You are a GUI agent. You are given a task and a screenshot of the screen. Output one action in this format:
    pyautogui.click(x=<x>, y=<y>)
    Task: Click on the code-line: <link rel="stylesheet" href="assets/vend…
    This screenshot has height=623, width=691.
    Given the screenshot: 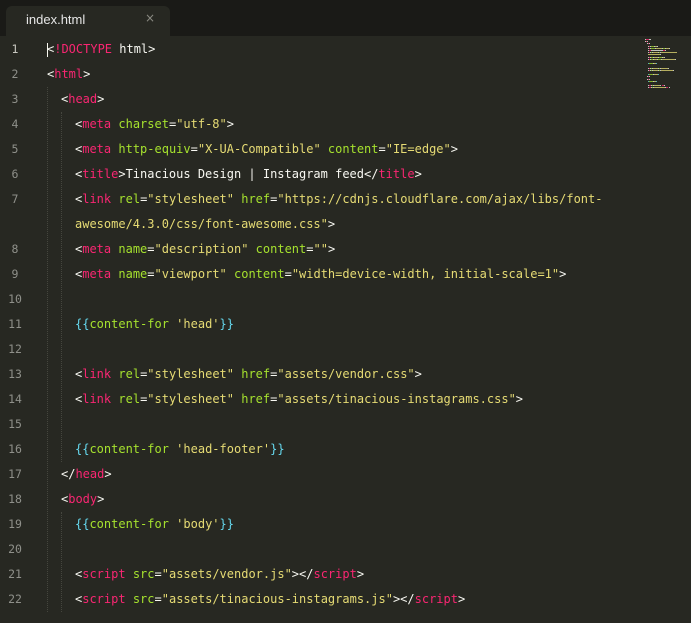 What is the action you would take?
    pyautogui.click(x=248, y=374)
    